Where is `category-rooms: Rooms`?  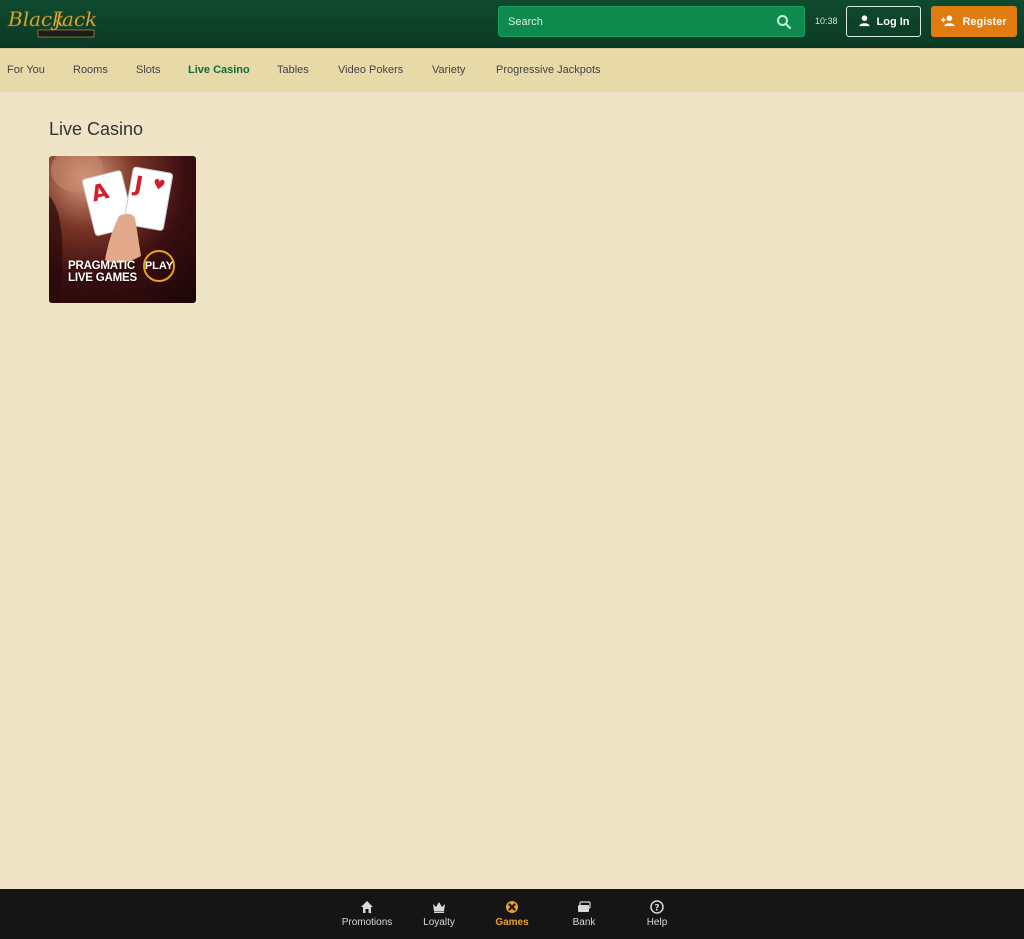 category-rooms: Rooms is located at coordinates (90, 70).